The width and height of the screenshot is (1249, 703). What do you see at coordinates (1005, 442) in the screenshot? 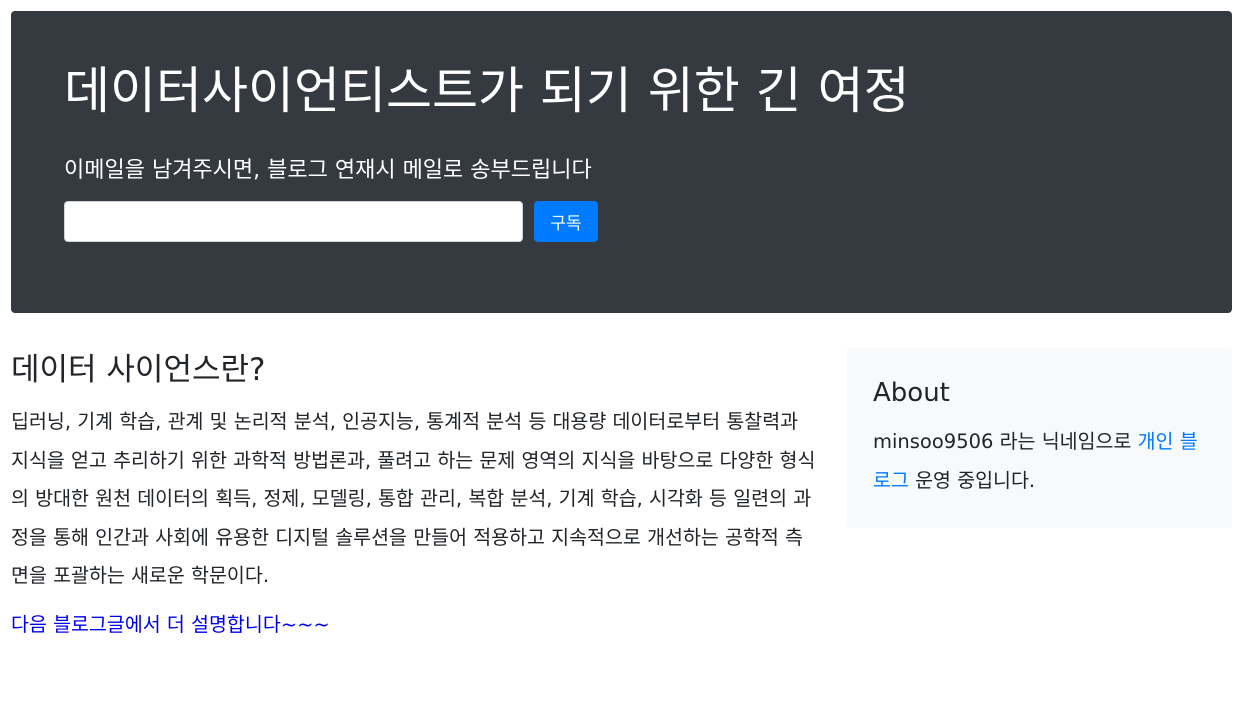
I see `sidebar-text-before: minsoo9506 라는 닉네임으로` at bounding box center [1005, 442].